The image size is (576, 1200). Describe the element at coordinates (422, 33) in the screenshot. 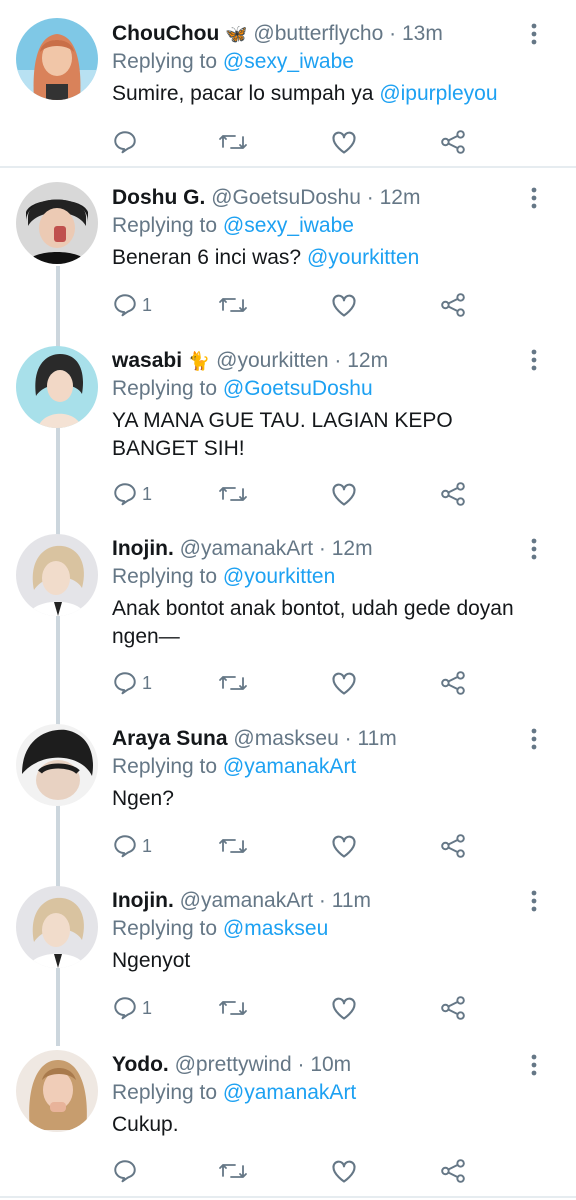

I see `timestamp: 13m` at that location.